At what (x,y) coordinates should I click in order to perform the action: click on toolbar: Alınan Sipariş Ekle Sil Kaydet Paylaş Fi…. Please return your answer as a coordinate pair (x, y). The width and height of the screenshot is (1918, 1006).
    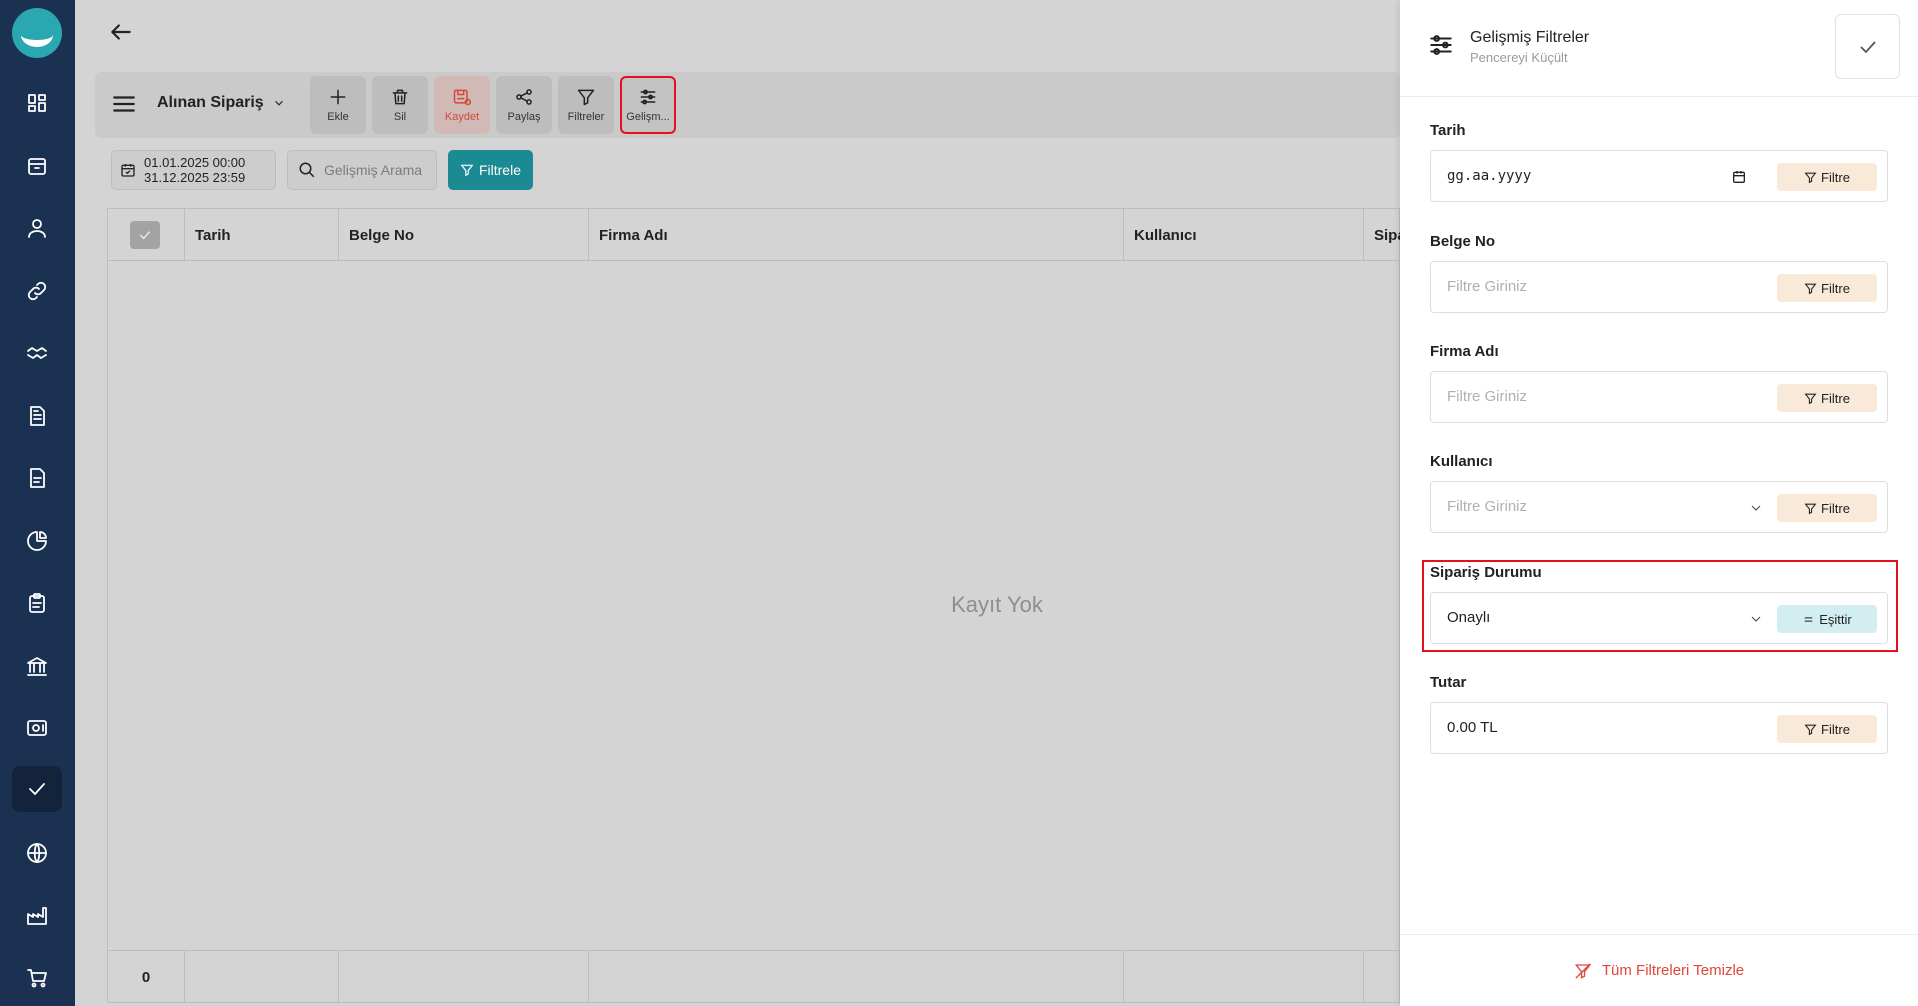
    Looking at the image, I should click on (747, 105).